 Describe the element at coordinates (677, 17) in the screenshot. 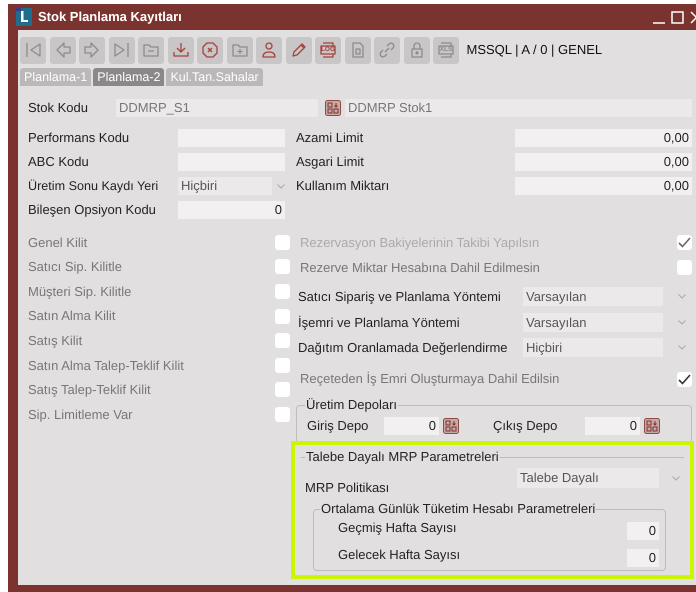

I see `maximize-icon` at that location.